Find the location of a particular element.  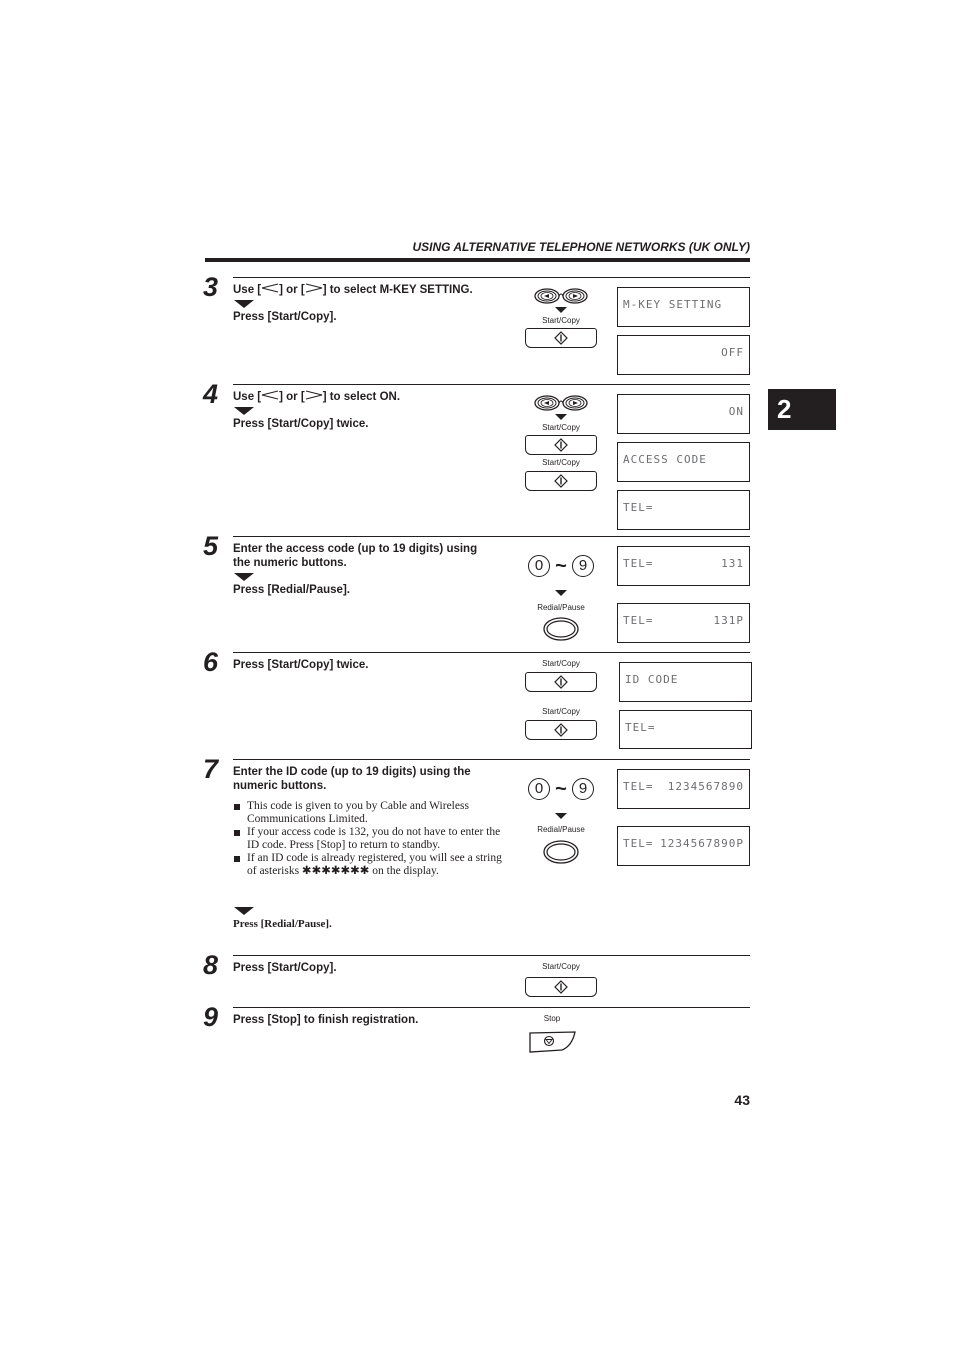

lcd-text: 1234567890P is located at coordinates (702, 843).